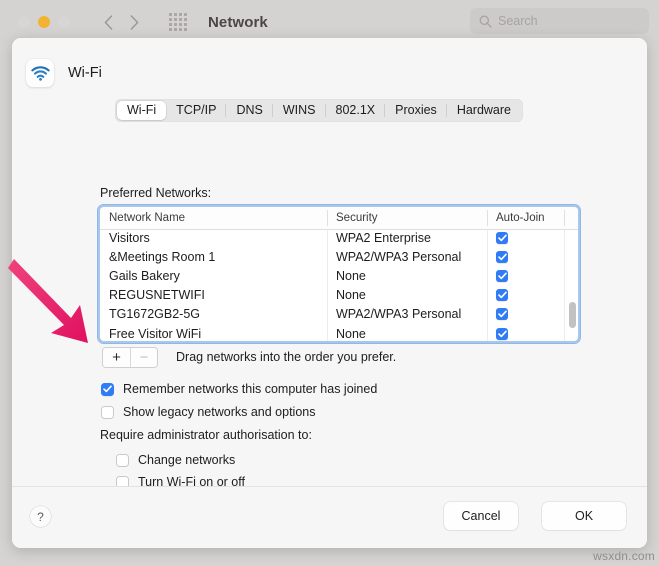 The width and height of the screenshot is (659, 566). What do you see at coordinates (298, 110) in the screenshot?
I see `tab-wins: WINS` at bounding box center [298, 110].